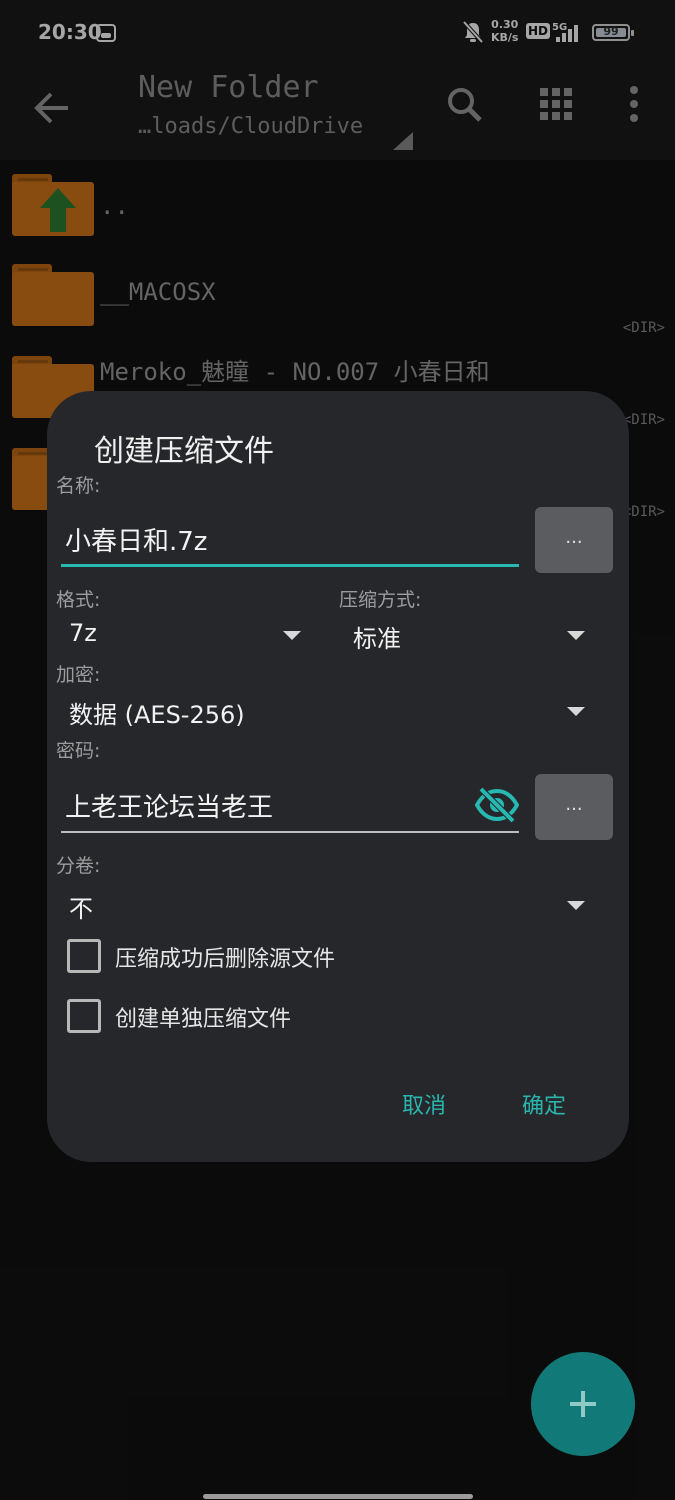  Describe the element at coordinates (78, 486) in the screenshot. I see `name-label: 名称:` at that location.